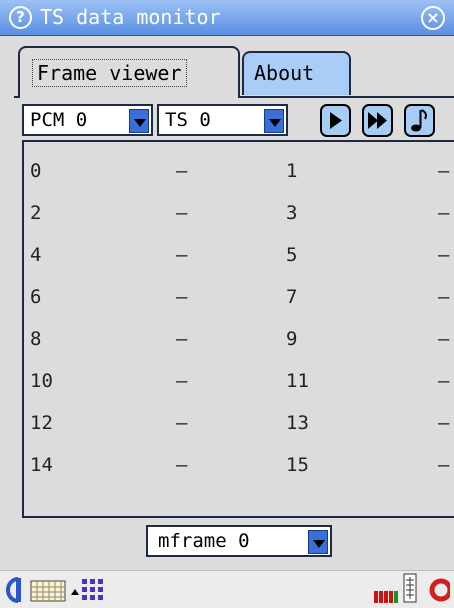 The width and height of the screenshot is (454, 608). What do you see at coordinates (292, 171) in the screenshot?
I see `frame-right-index: 1` at bounding box center [292, 171].